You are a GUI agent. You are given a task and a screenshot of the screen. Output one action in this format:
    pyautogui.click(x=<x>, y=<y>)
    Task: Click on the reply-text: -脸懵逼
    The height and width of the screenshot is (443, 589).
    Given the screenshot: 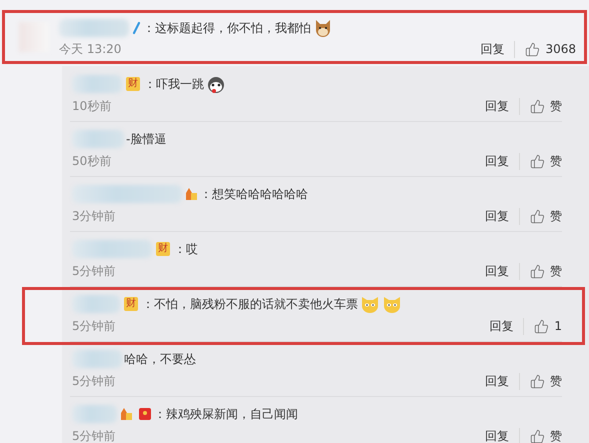 What is the action you would take?
    pyautogui.click(x=146, y=139)
    